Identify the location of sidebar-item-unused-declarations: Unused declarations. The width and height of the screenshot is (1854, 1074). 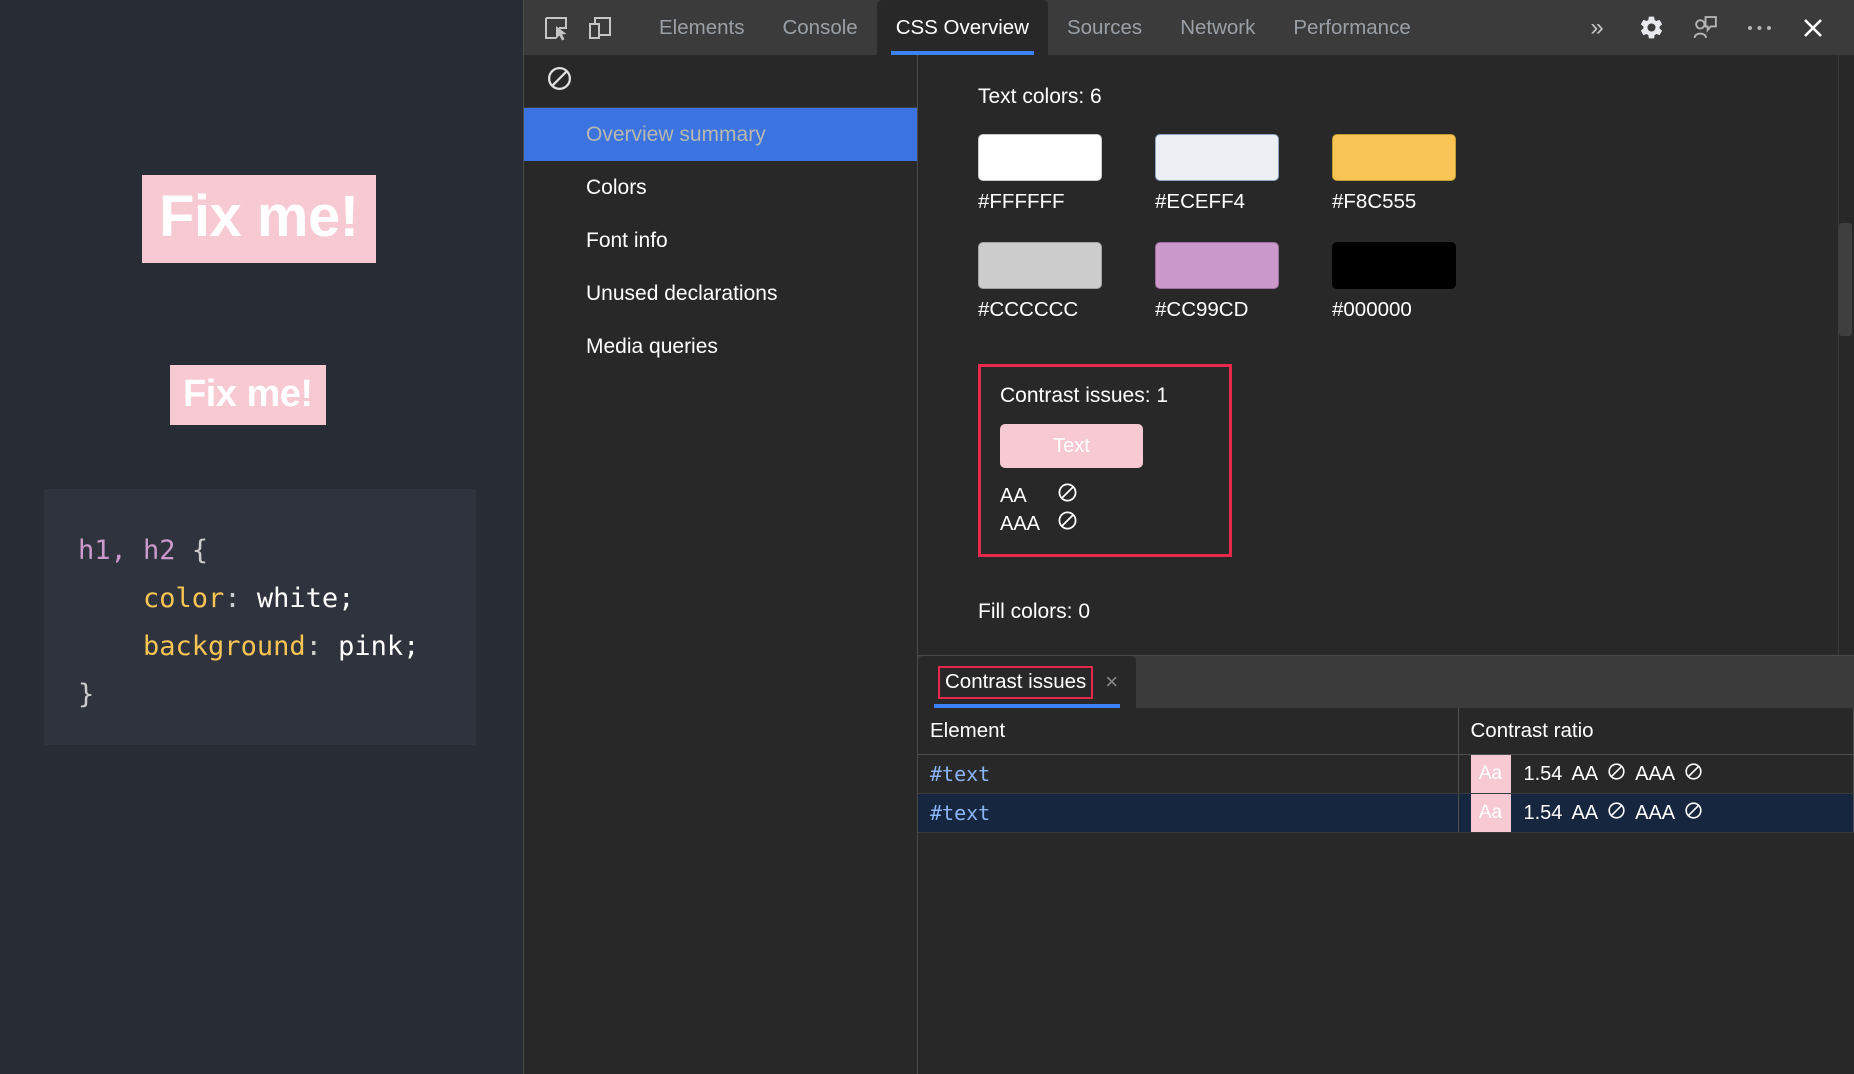
(720, 293).